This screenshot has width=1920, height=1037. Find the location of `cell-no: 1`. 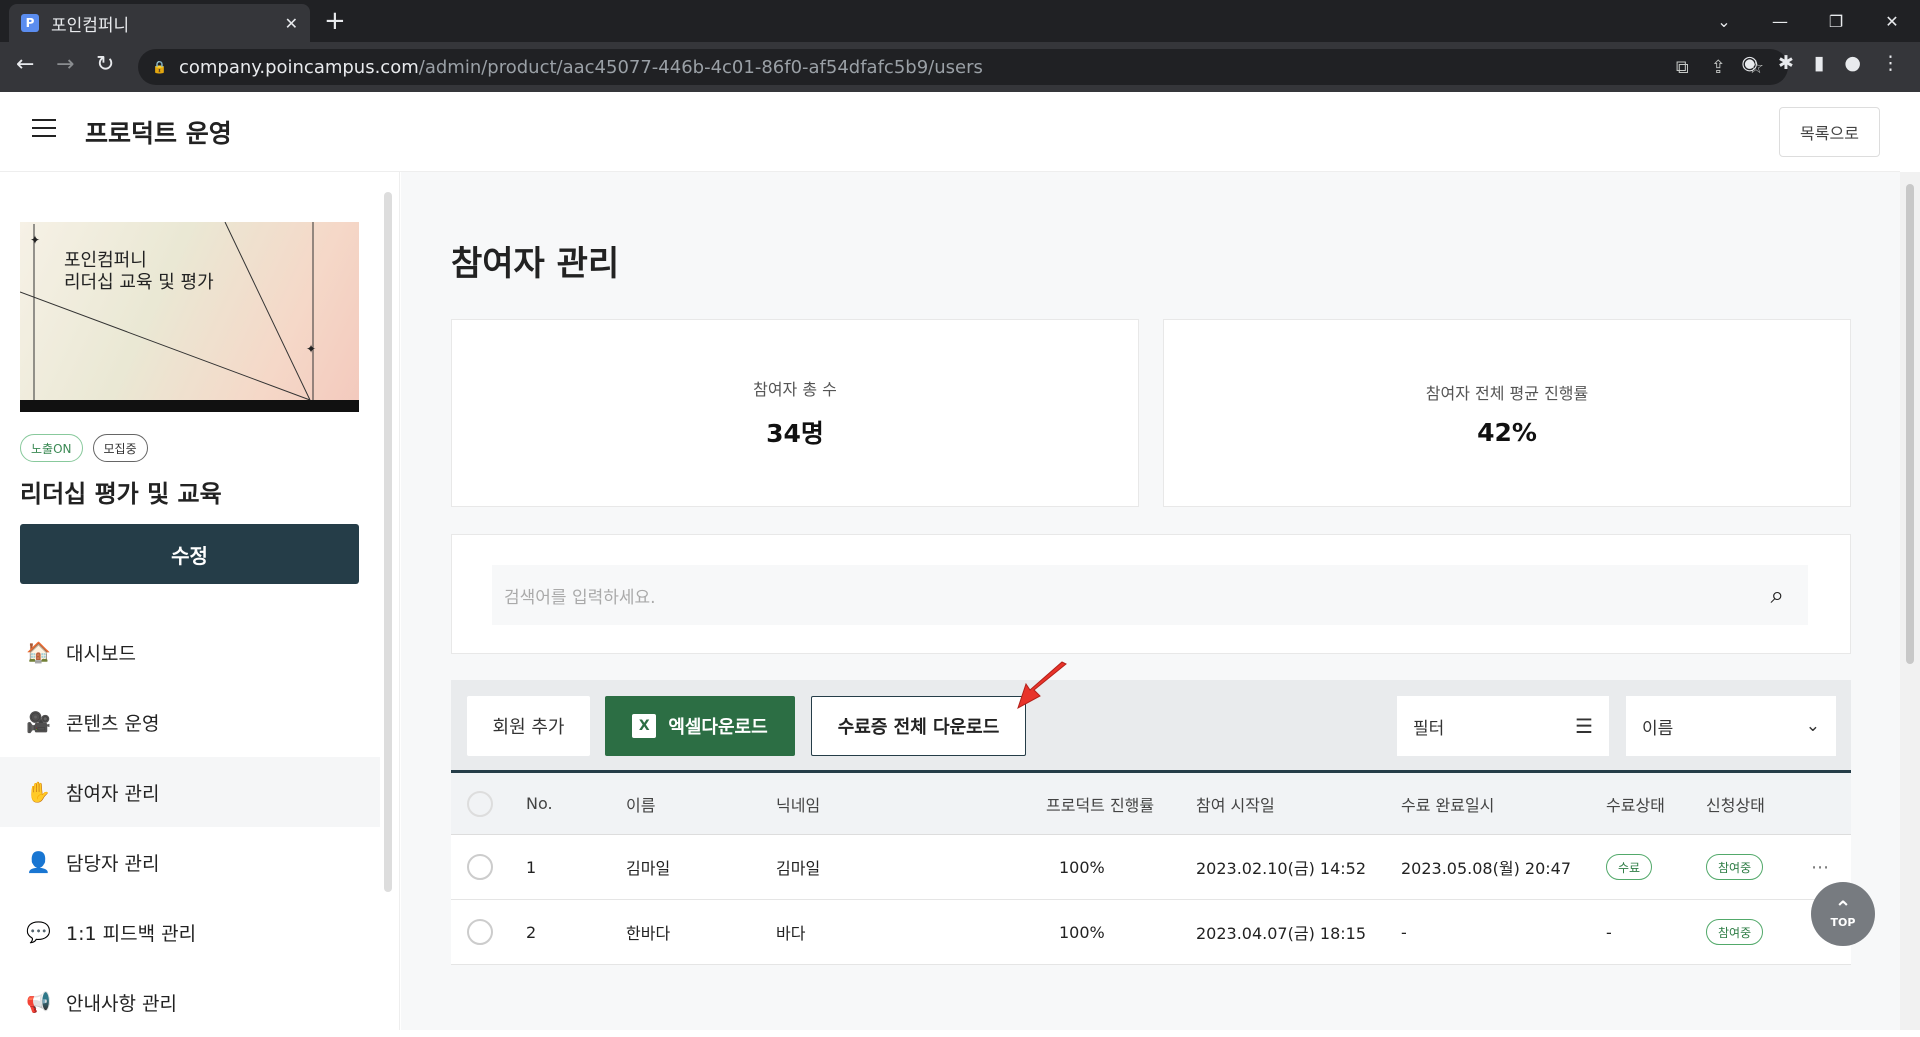

cell-no: 1 is located at coordinates (531, 867).